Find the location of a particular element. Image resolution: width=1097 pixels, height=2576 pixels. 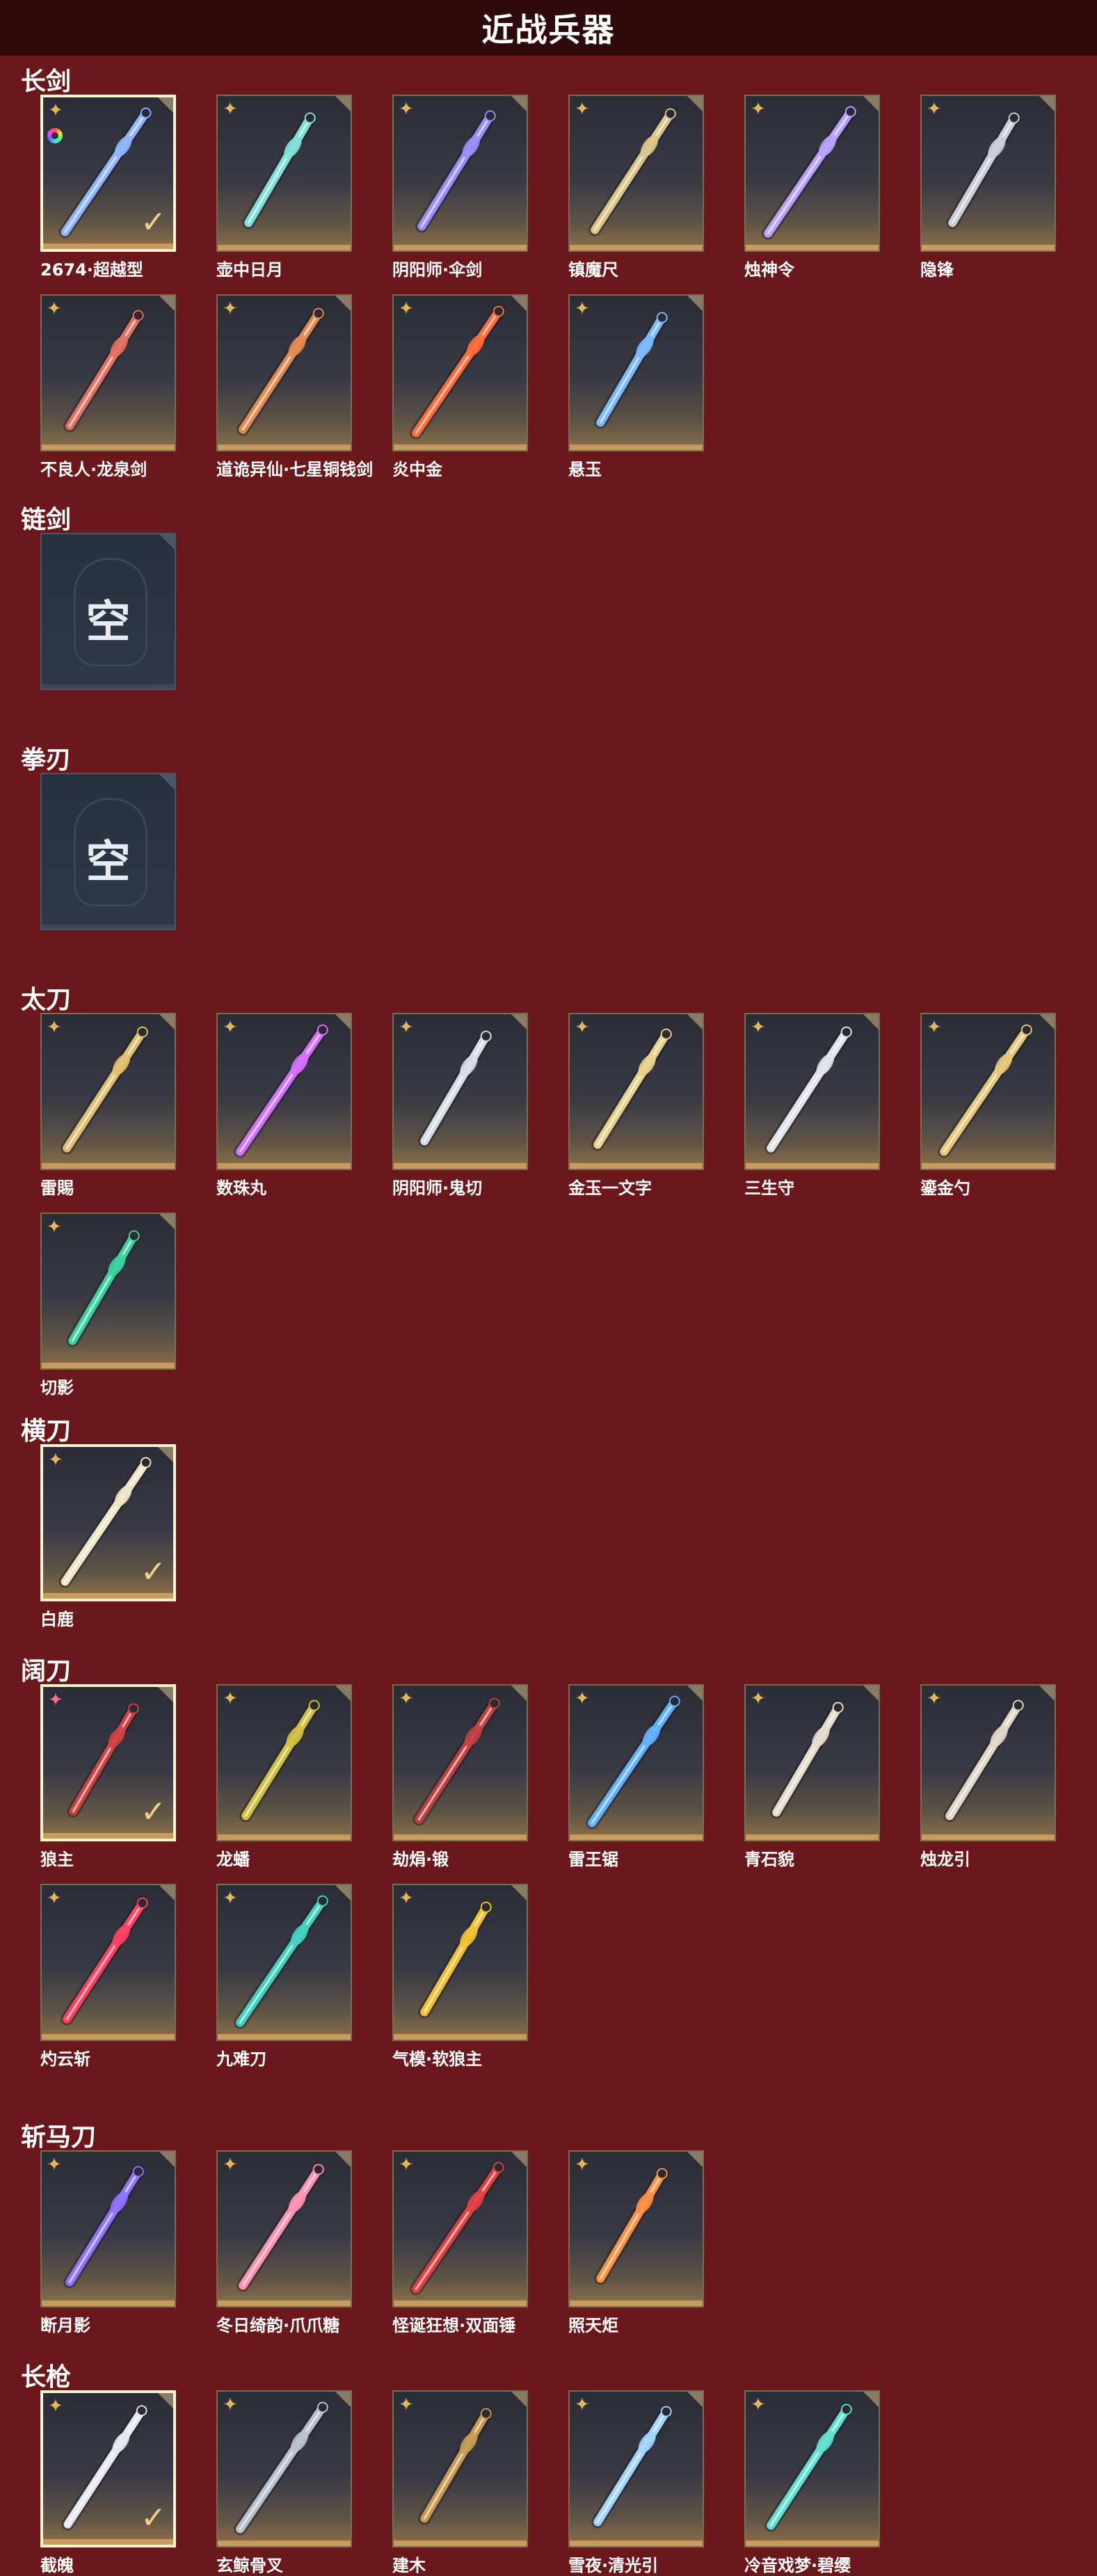

weapon-card: ✦ 隐锋 is located at coordinates (988, 187).